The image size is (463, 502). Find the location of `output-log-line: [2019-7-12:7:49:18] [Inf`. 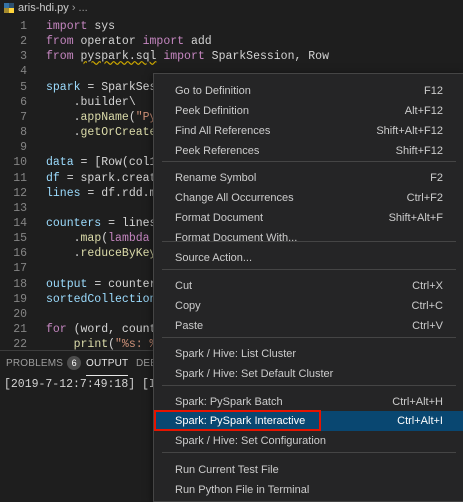

output-log-line: [2019-7-12:7:49:18] [Inf is located at coordinates (87, 384).